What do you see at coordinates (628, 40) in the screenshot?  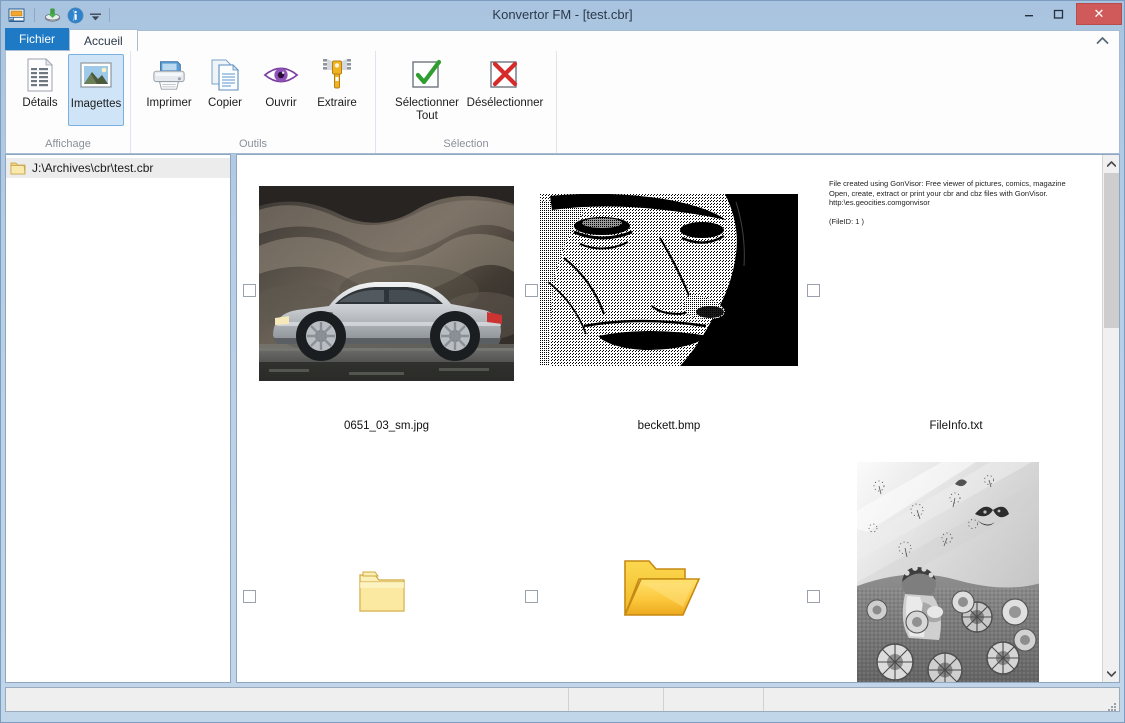 I see `tab-row-filler` at bounding box center [628, 40].